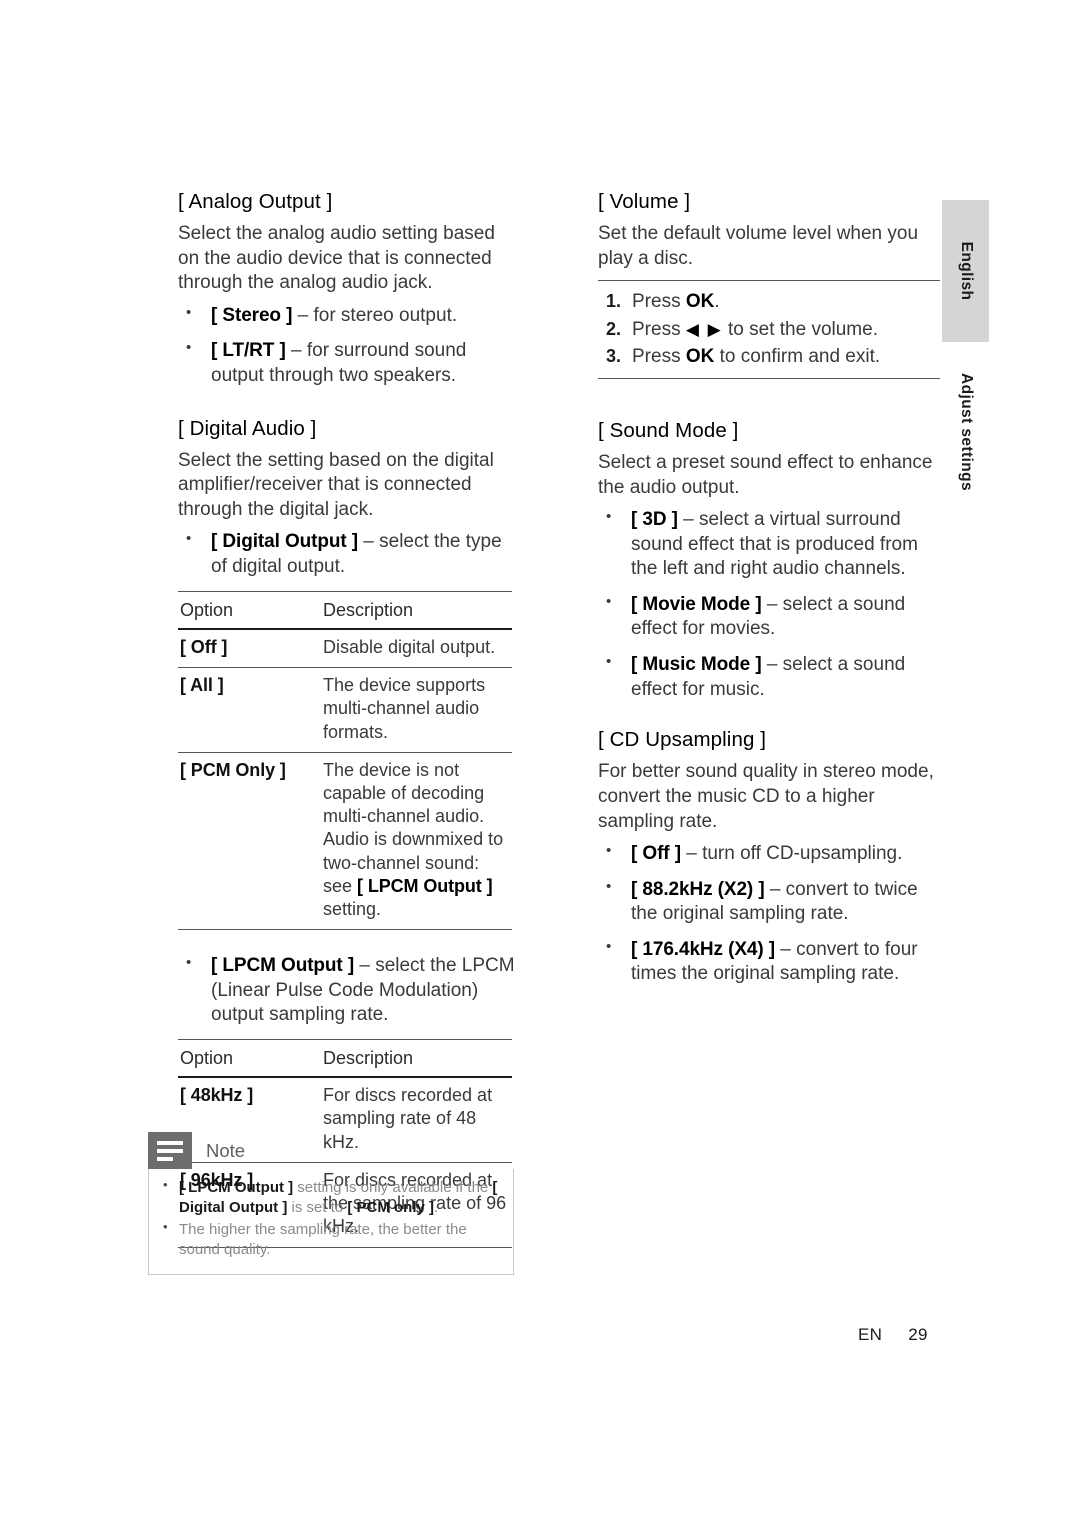  I want to click on list-item: 2. Press ◀ ▶ to set the volume., so click(769, 330).